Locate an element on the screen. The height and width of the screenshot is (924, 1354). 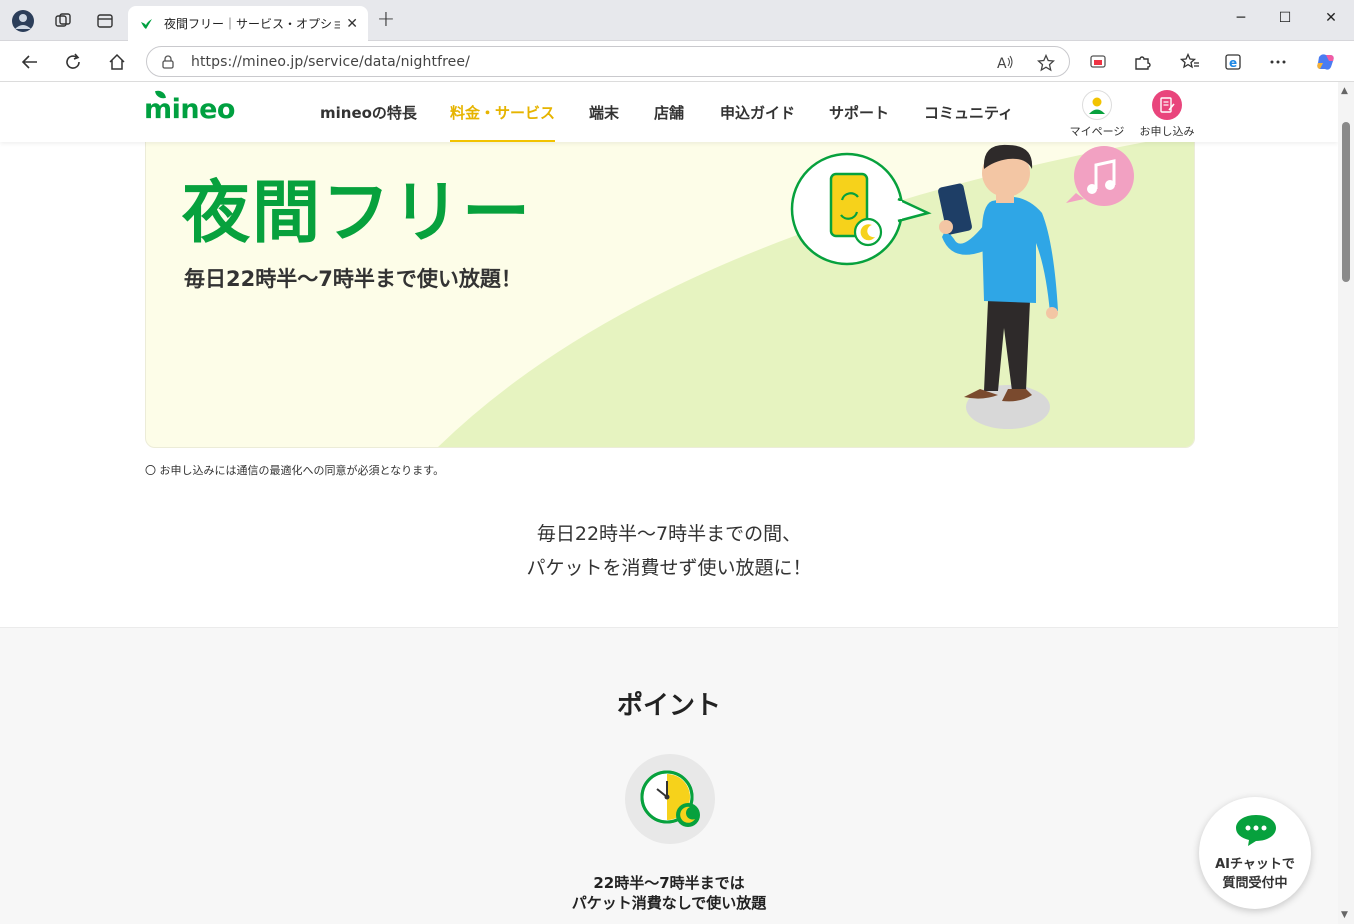
vertical-tabs-icon is located at coordinates (105, 21).